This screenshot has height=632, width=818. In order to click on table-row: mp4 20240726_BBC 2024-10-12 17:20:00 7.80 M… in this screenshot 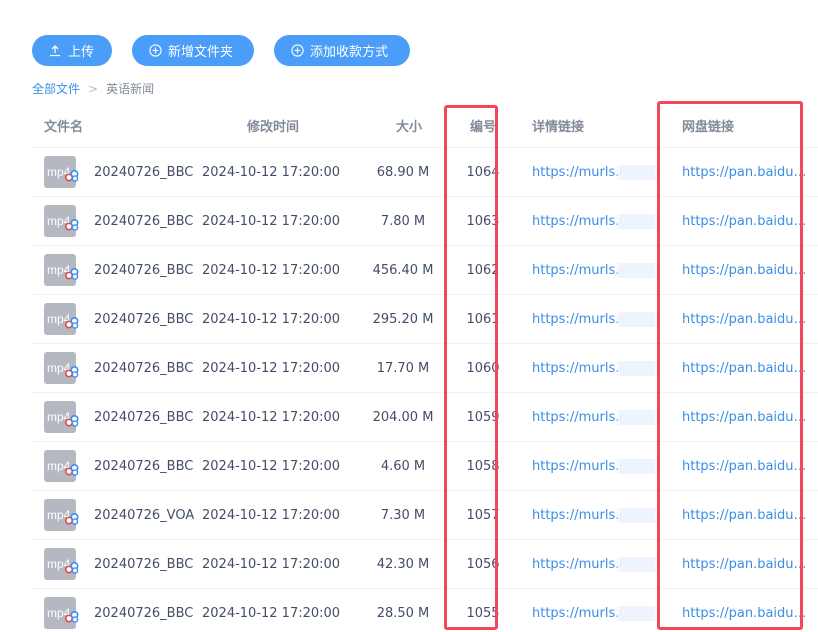, I will do `click(425, 221)`.